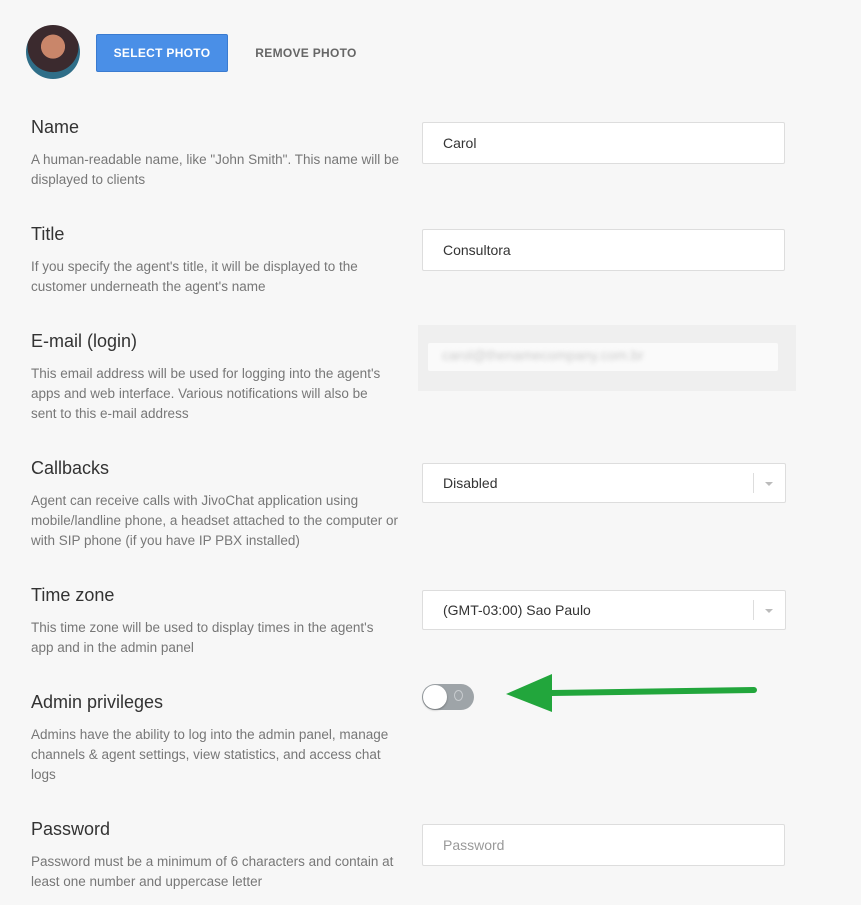  I want to click on title-label: Title, so click(48, 234).